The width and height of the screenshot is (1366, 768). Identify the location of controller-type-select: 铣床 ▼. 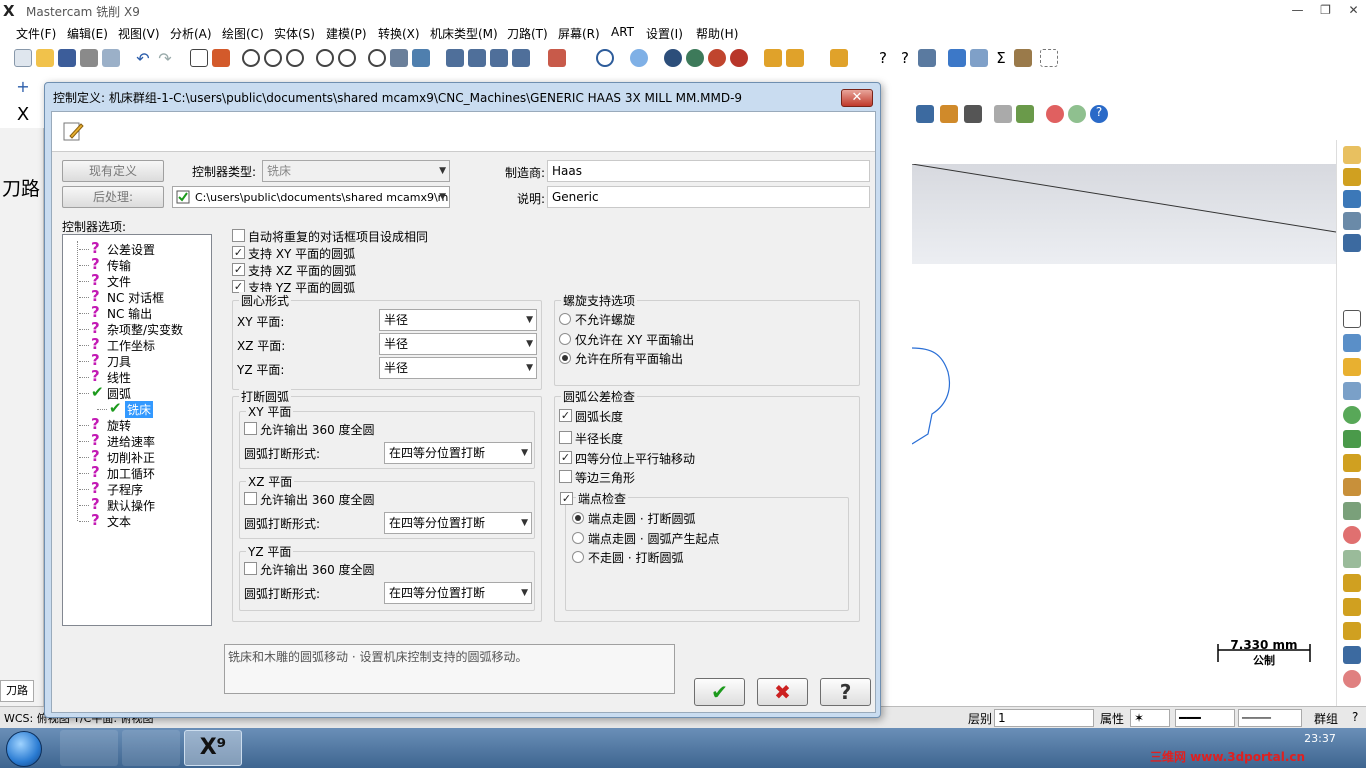
(356, 171).